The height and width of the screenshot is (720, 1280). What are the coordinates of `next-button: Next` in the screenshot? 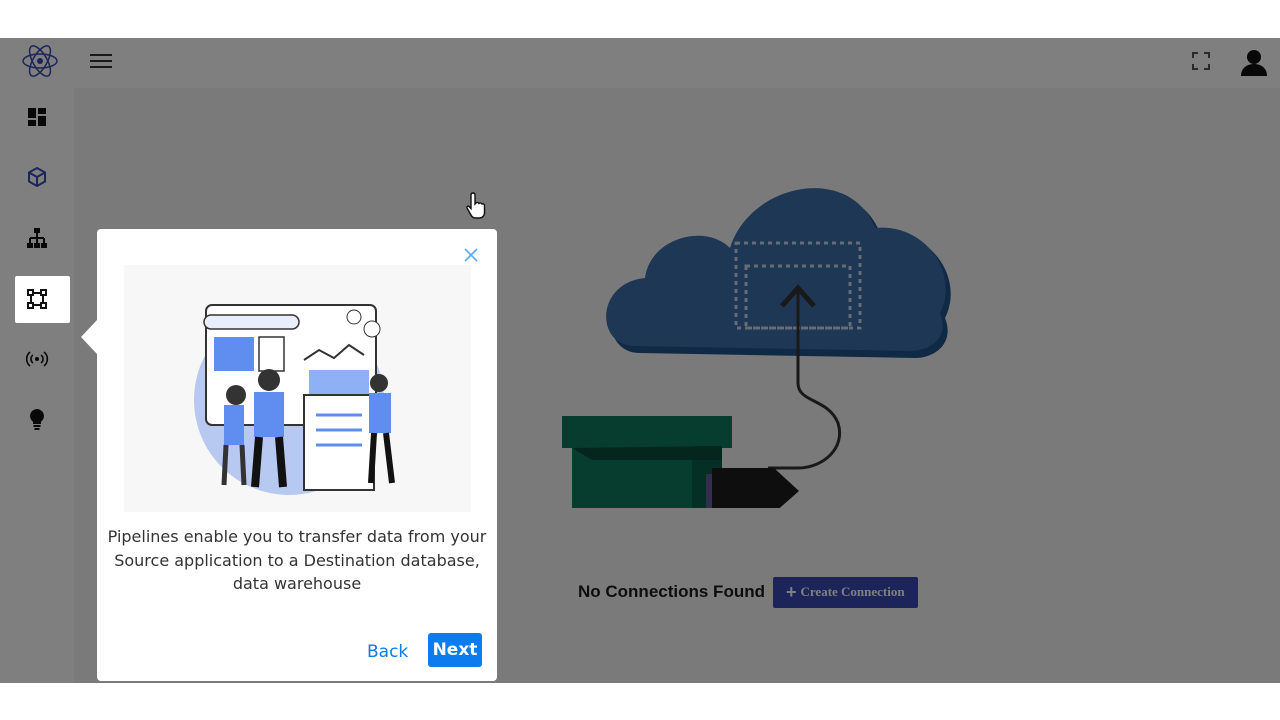 It's located at (455, 650).